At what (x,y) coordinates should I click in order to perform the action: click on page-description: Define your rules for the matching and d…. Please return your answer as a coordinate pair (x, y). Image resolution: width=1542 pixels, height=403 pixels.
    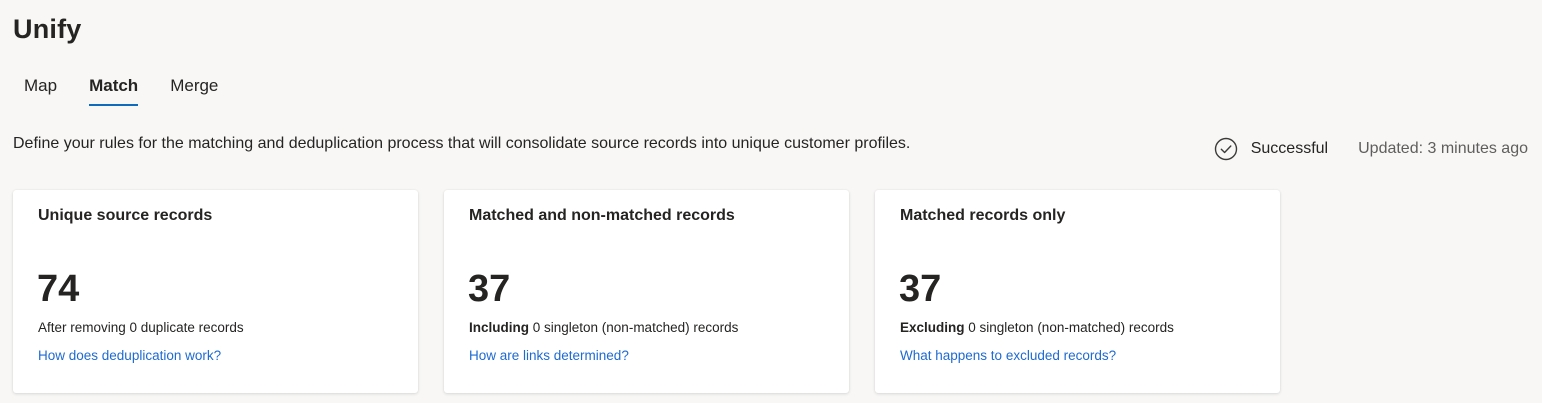
    Looking at the image, I should click on (462, 143).